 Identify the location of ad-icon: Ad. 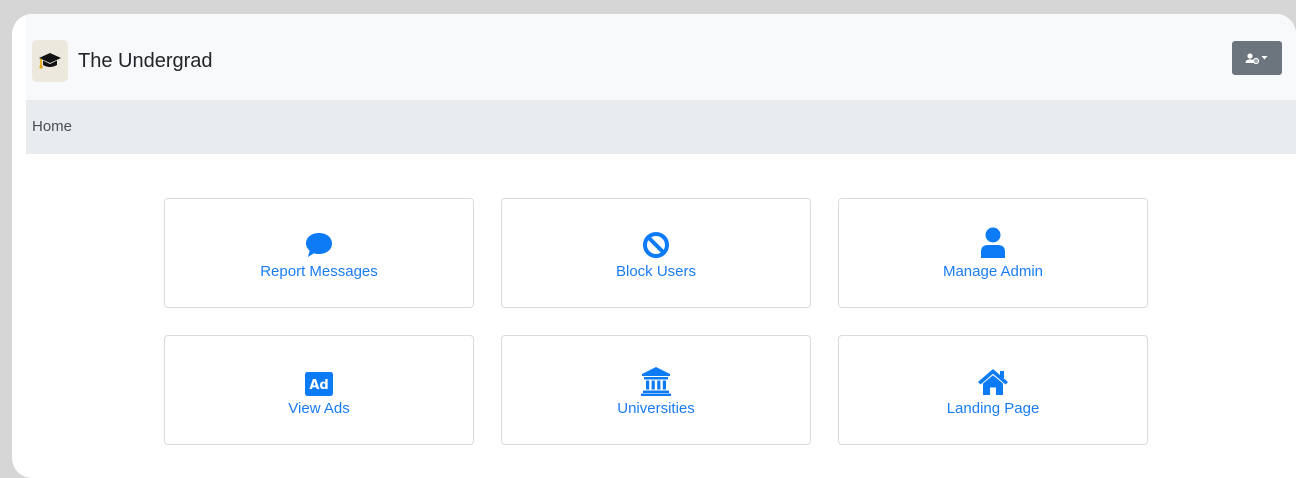
(319, 380).